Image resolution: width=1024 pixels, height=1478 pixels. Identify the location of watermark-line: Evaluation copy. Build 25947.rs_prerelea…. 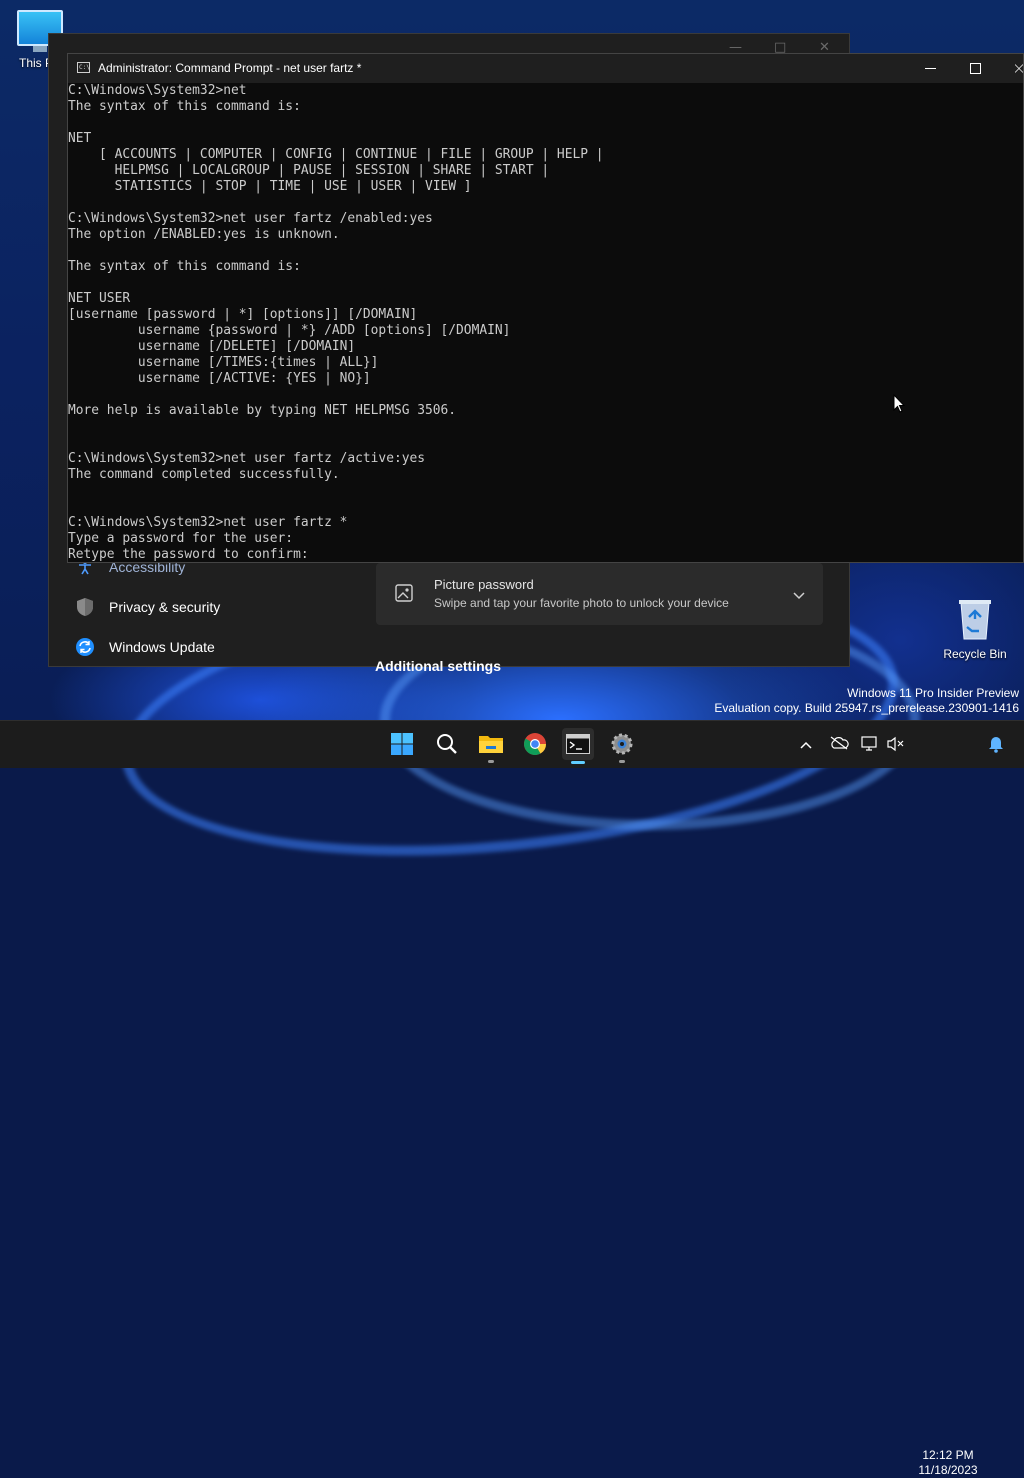
(866, 708).